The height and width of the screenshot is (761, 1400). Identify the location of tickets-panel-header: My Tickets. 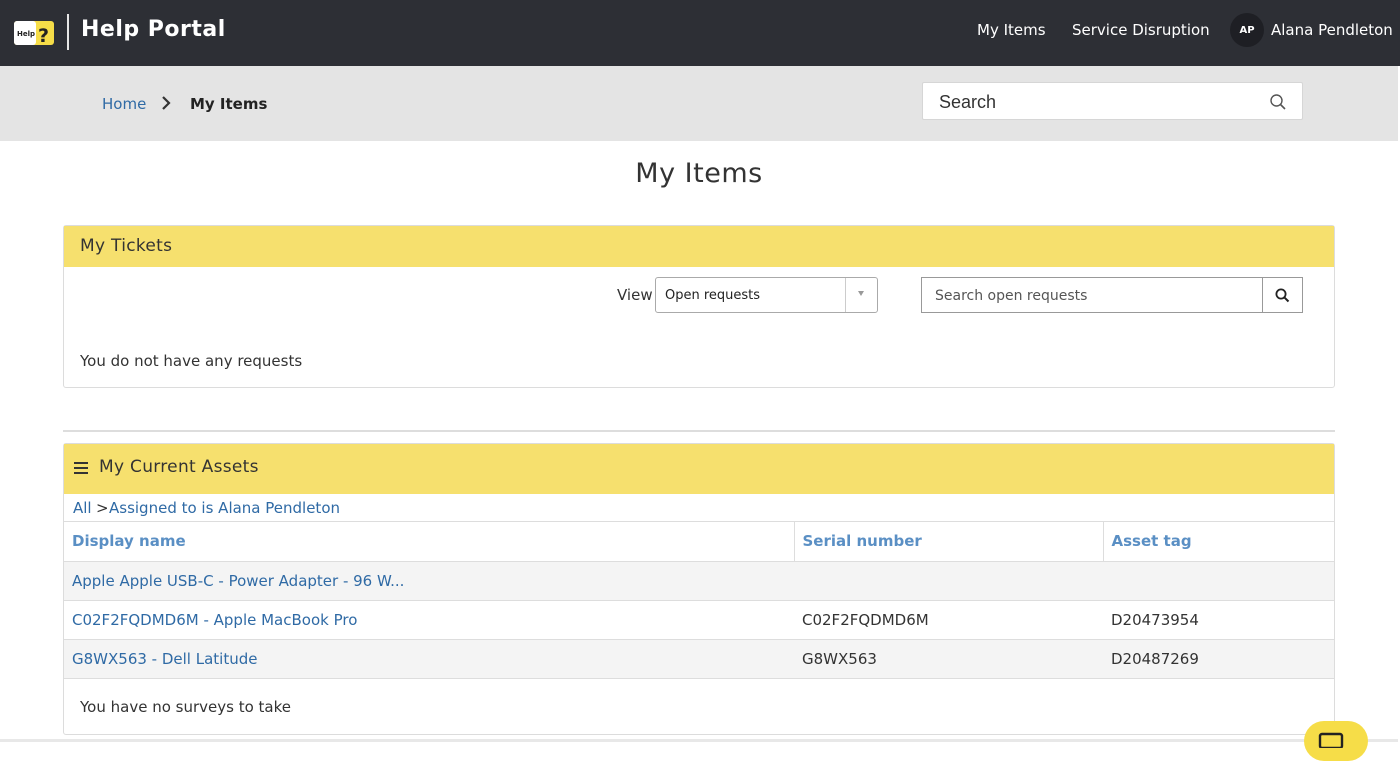
(699, 246).